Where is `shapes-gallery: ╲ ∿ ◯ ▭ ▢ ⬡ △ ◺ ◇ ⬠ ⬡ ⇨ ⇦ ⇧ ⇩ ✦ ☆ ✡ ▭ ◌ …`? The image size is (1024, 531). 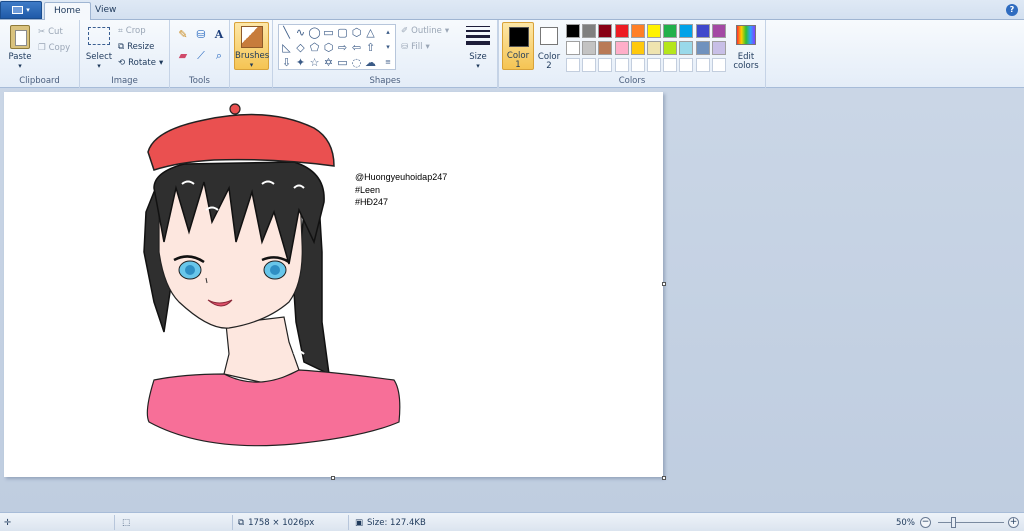
shapes-gallery: ╲ ∿ ◯ ▭ ▢ ⬡ △ ◺ ◇ ⬠ ⬡ ⇨ ⇦ ⇧ ⇩ ✦ ☆ ✡ ▭ ◌ … is located at coordinates (337, 47).